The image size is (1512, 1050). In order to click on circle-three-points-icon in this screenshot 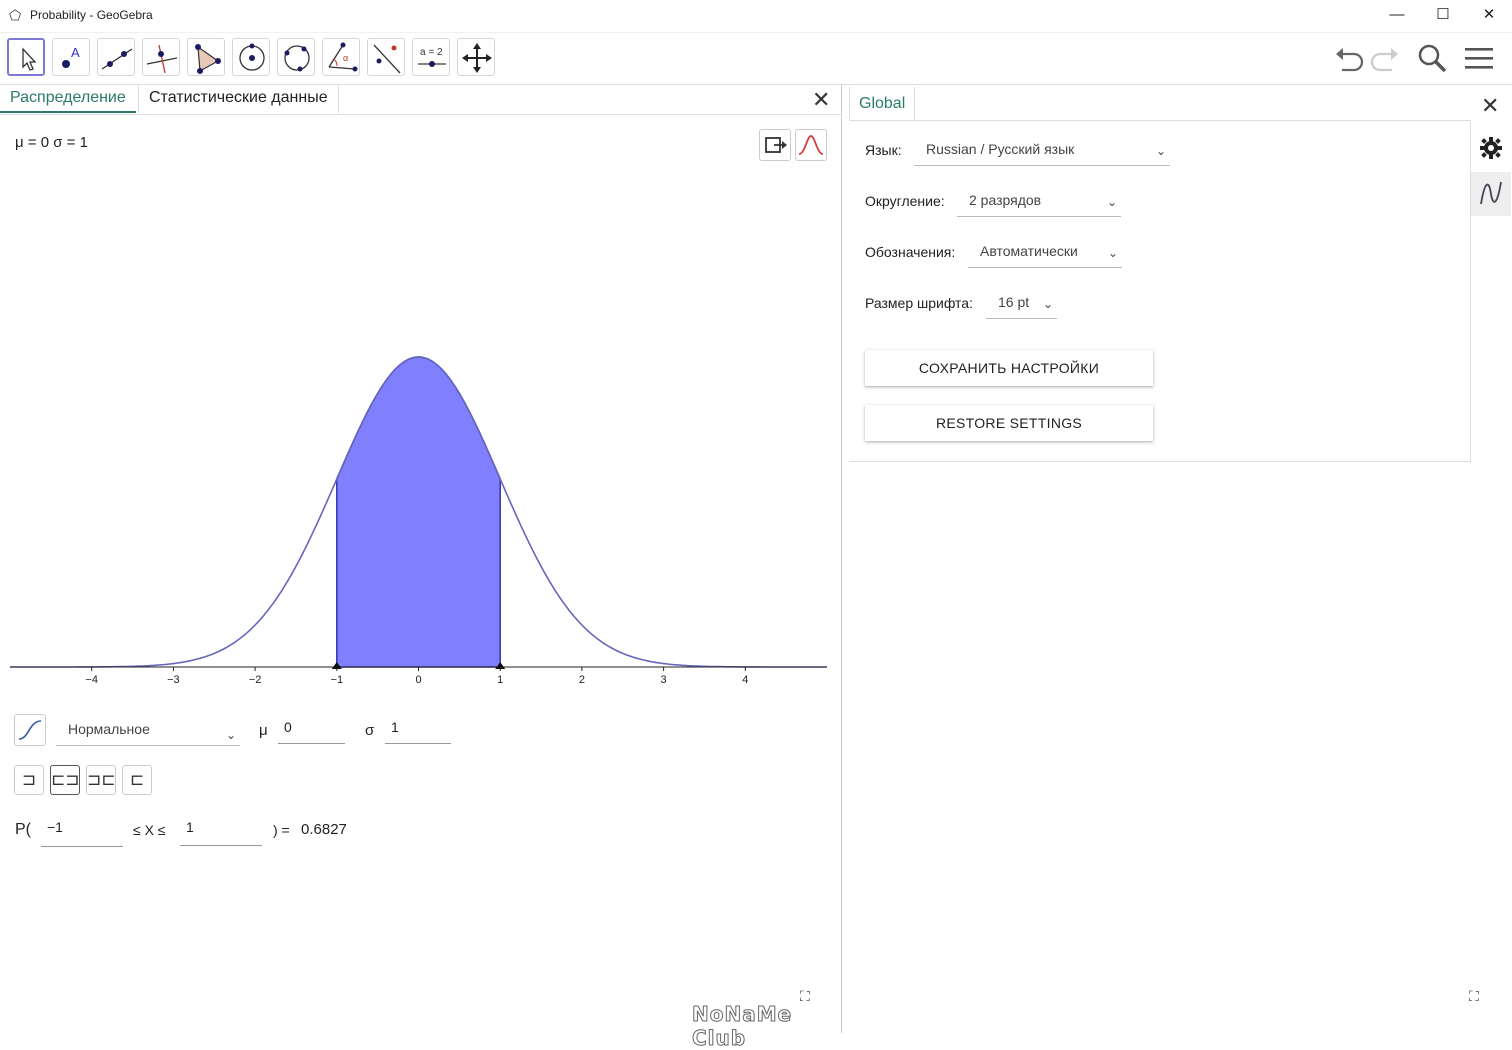, I will do `click(297, 58)`.